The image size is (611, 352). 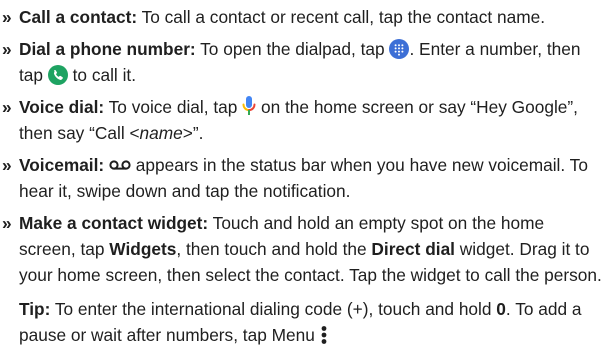 I want to click on more-vertical-icon, so click(x=324, y=335).